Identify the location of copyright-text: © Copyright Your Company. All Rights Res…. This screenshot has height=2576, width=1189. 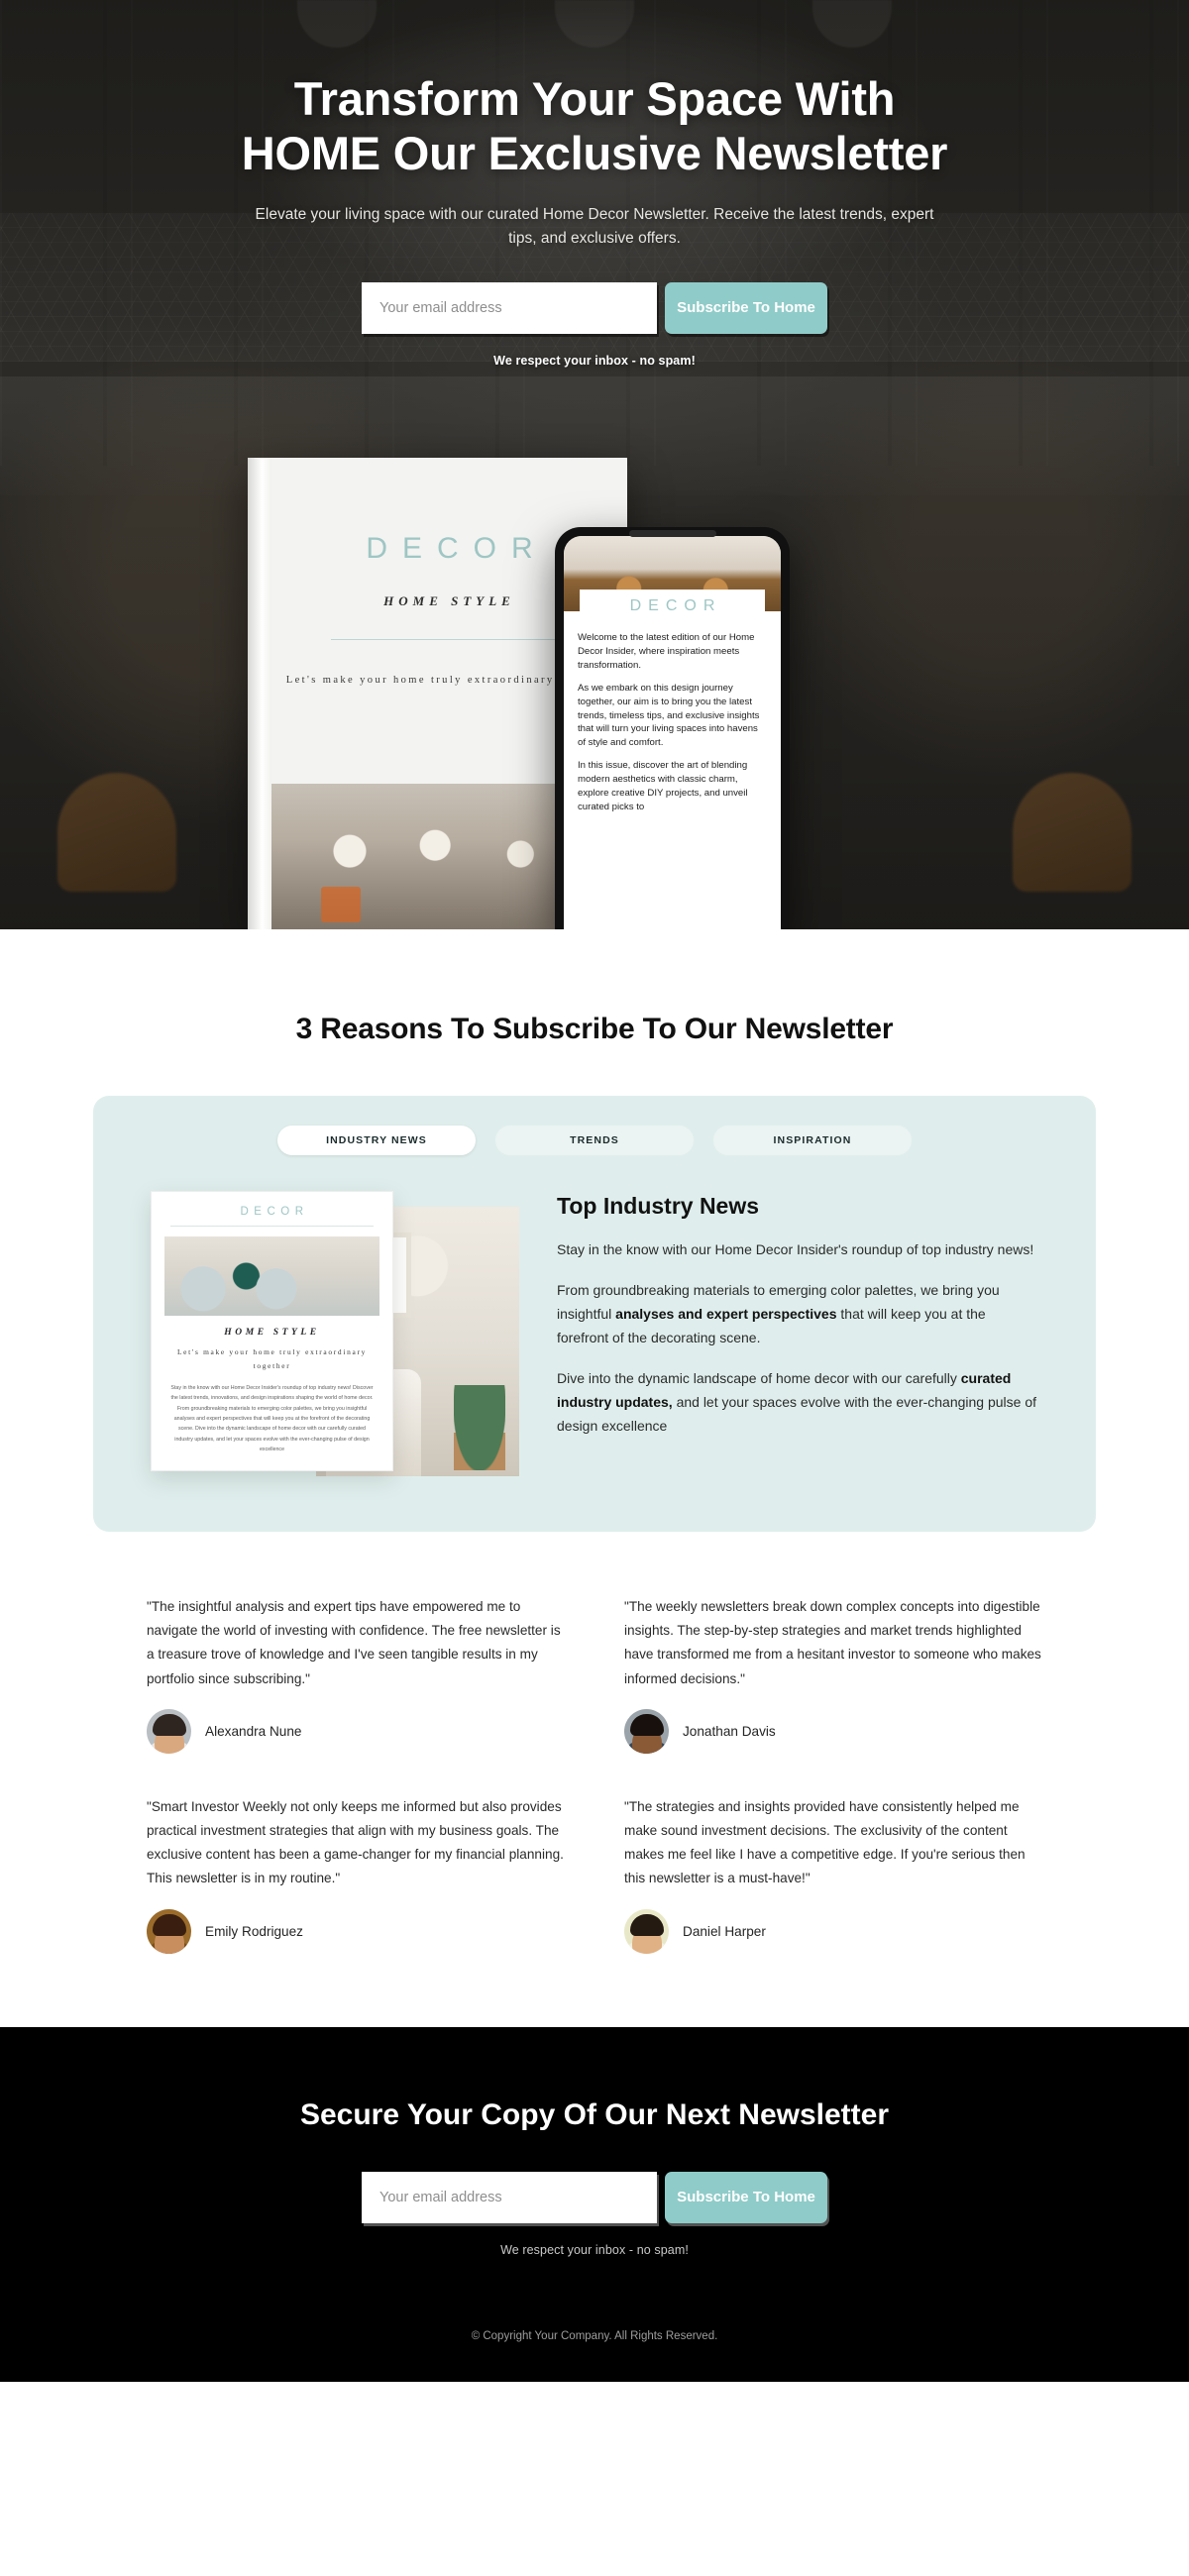
(594, 2335).